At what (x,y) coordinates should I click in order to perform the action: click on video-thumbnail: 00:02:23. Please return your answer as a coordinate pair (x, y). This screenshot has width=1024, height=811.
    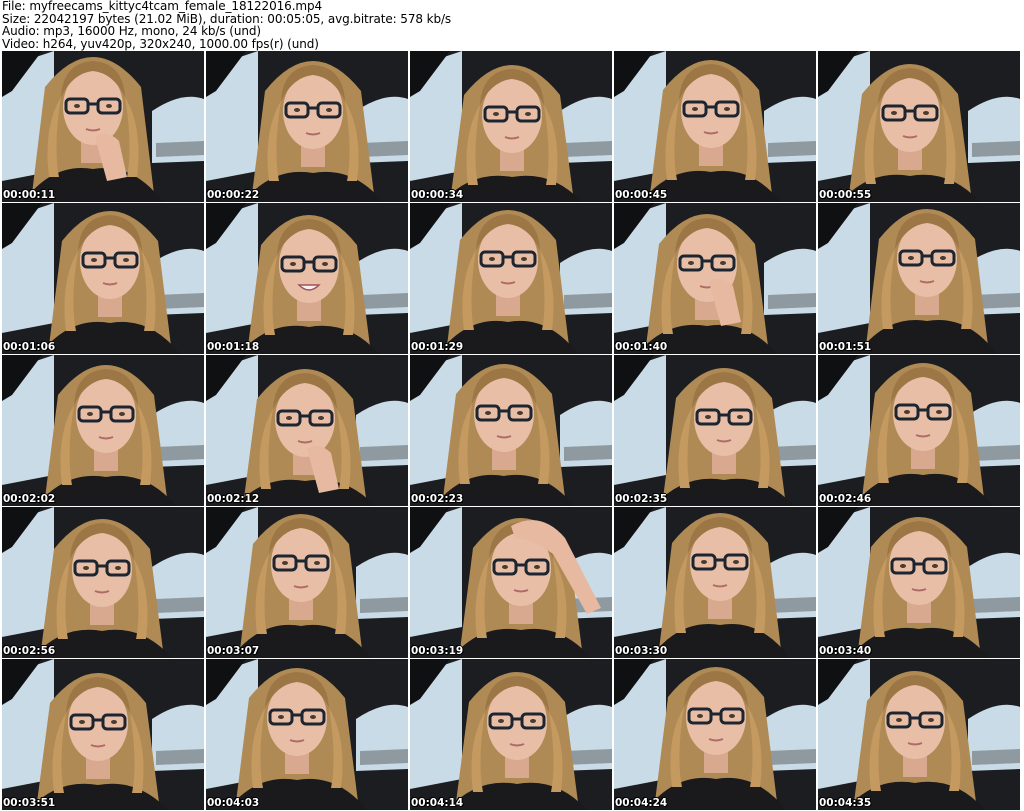
    Looking at the image, I should click on (511, 430).